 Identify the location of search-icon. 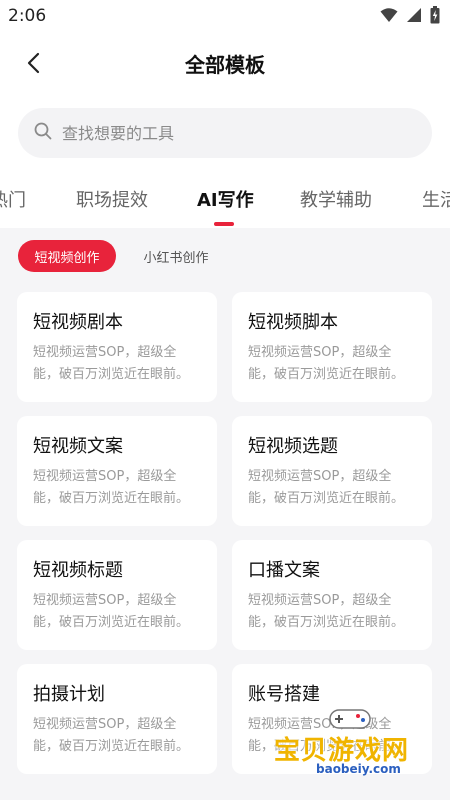
(43, 133).